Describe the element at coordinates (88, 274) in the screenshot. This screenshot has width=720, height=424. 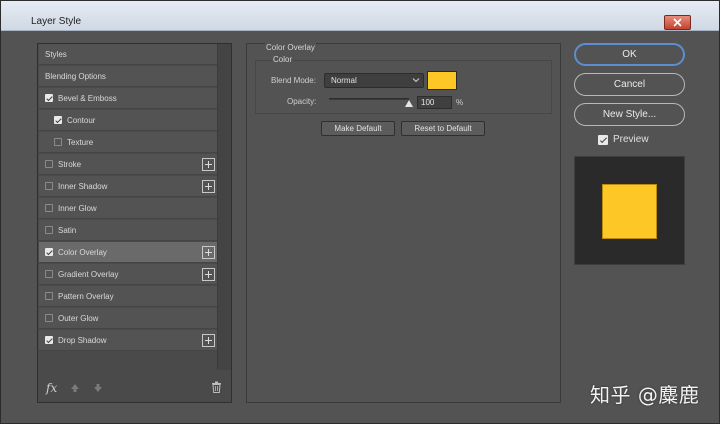
I see `style-item-label: Gradient Overlay` at that location.